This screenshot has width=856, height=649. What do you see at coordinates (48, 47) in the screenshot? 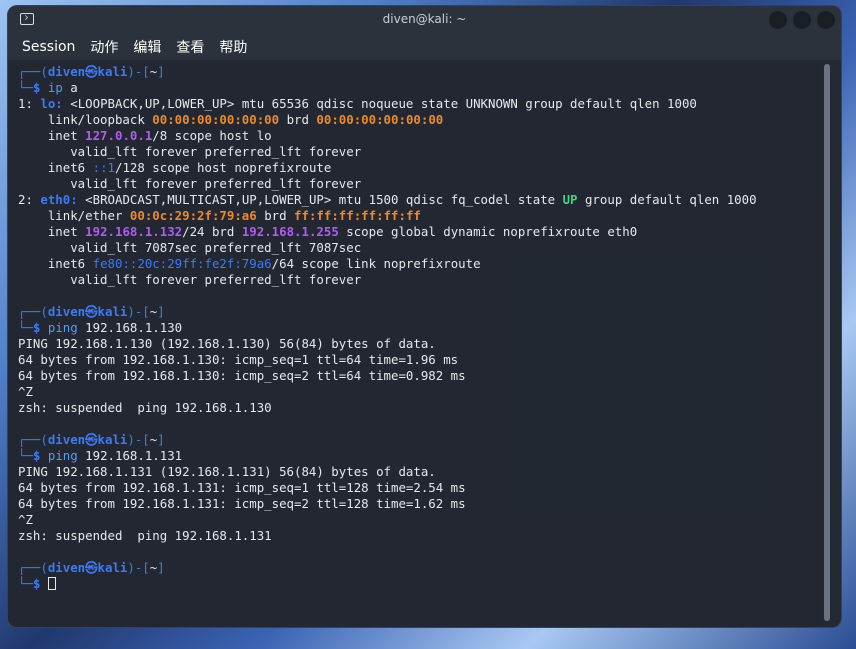
I see `menu-session: Session` at bounding box center [48, 47].